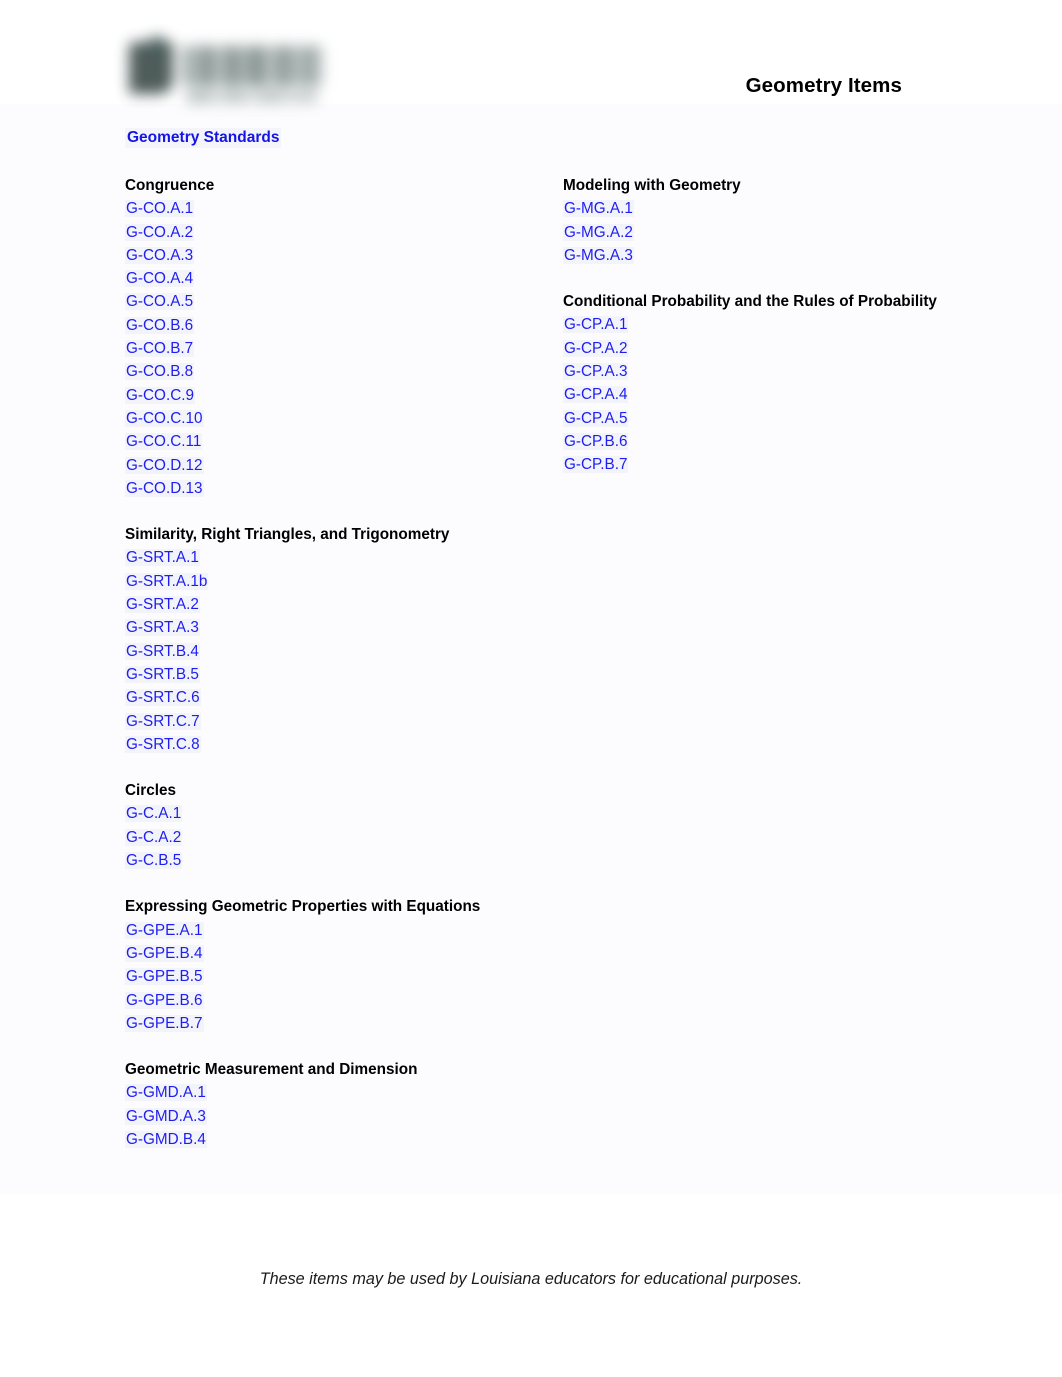 The height and width of the screenshot is (1377, 1062). I want to click on standard-link-g-co-b-7: G-CO.B.7, so click(160, 349).